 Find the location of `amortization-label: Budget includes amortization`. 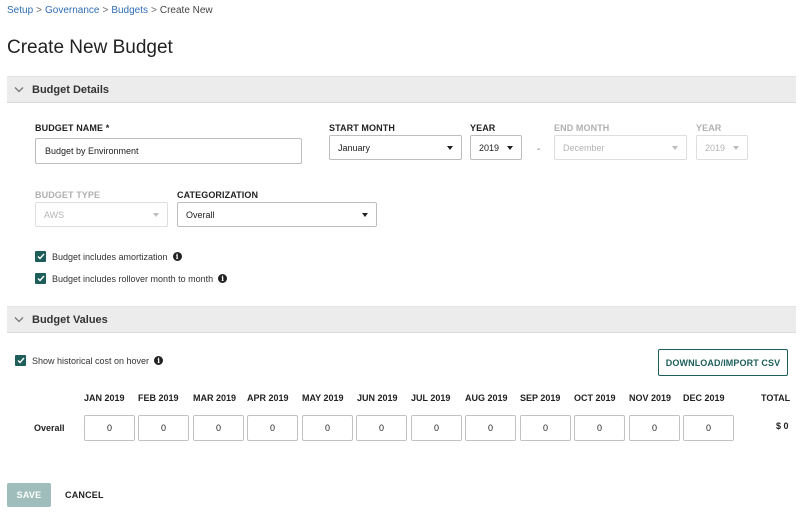

amortization-label: Budget includes amortization is located at coordinates (110, 256).